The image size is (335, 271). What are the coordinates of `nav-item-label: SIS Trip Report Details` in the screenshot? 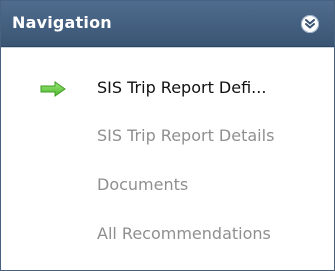 It's located at (186, 135).